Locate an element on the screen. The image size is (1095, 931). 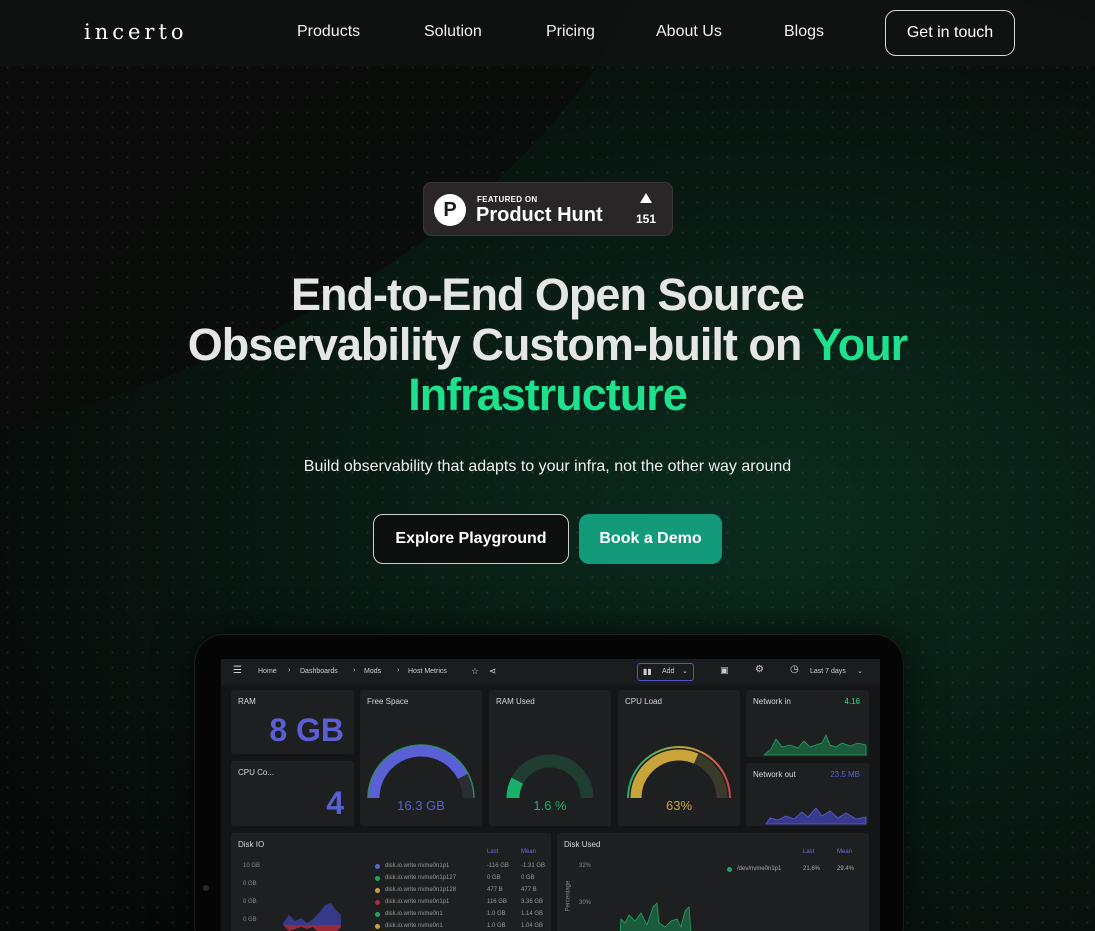
time-range-label: Last 7 days is located at coordinates (828, 671).